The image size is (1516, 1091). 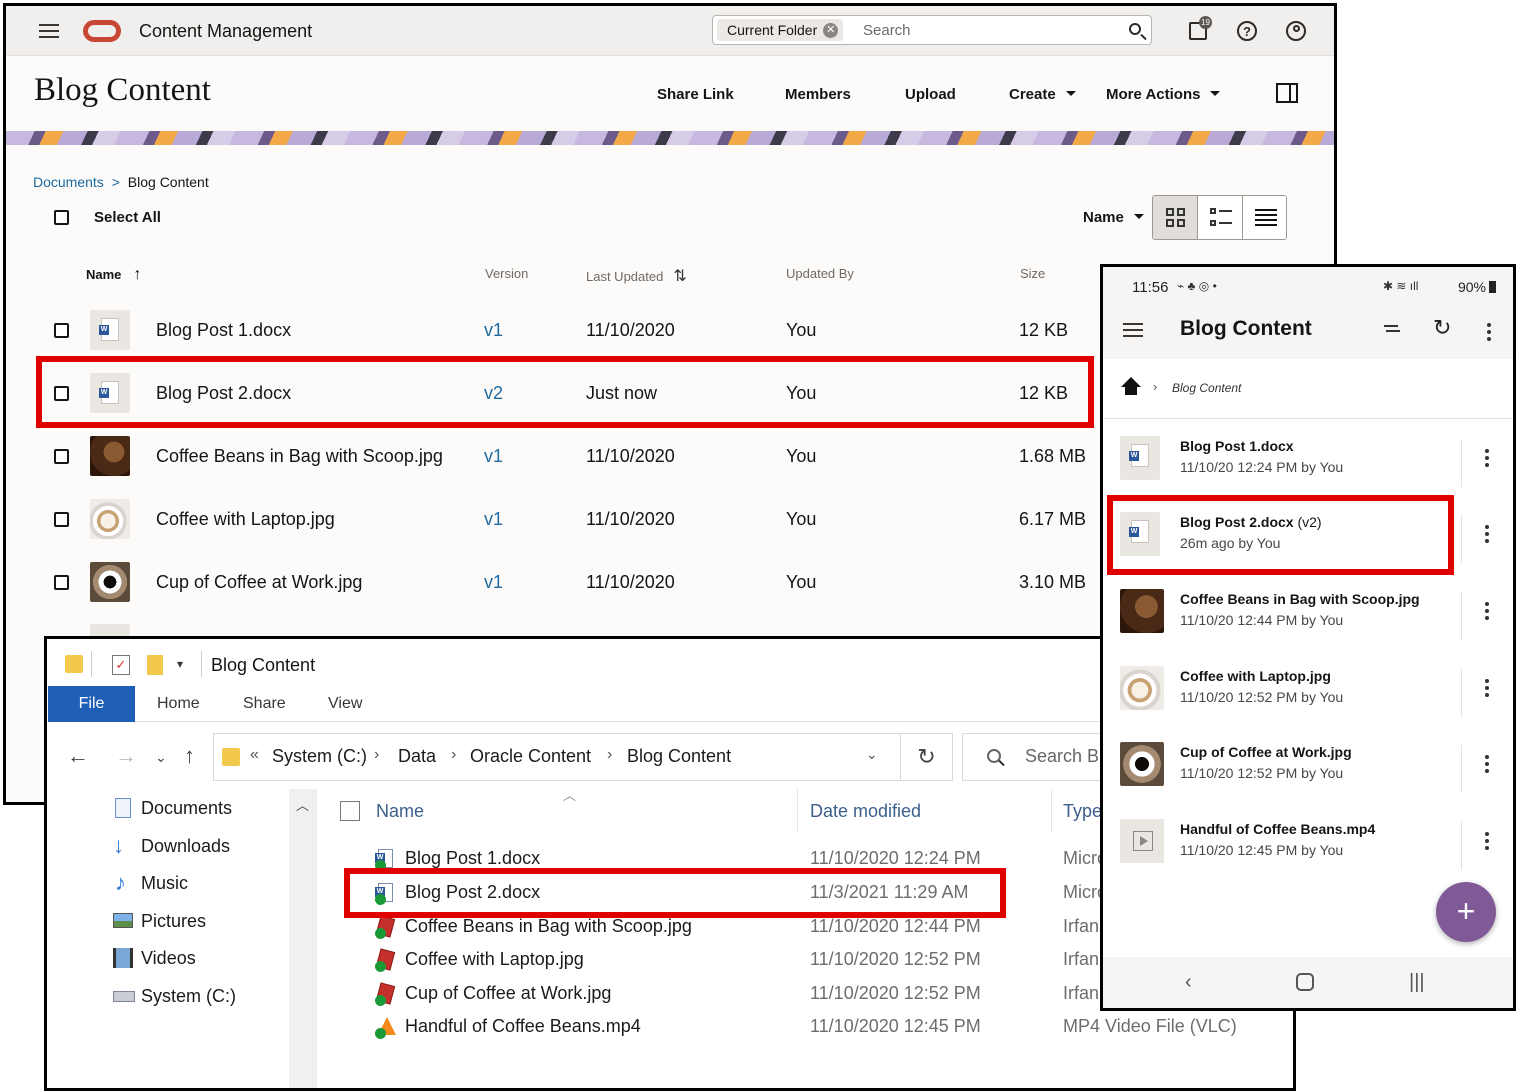 What do you see at coordinates (695, 94) in the screenshot?
I see `share-link-button: Share Link` at bounding box center [695, 94].